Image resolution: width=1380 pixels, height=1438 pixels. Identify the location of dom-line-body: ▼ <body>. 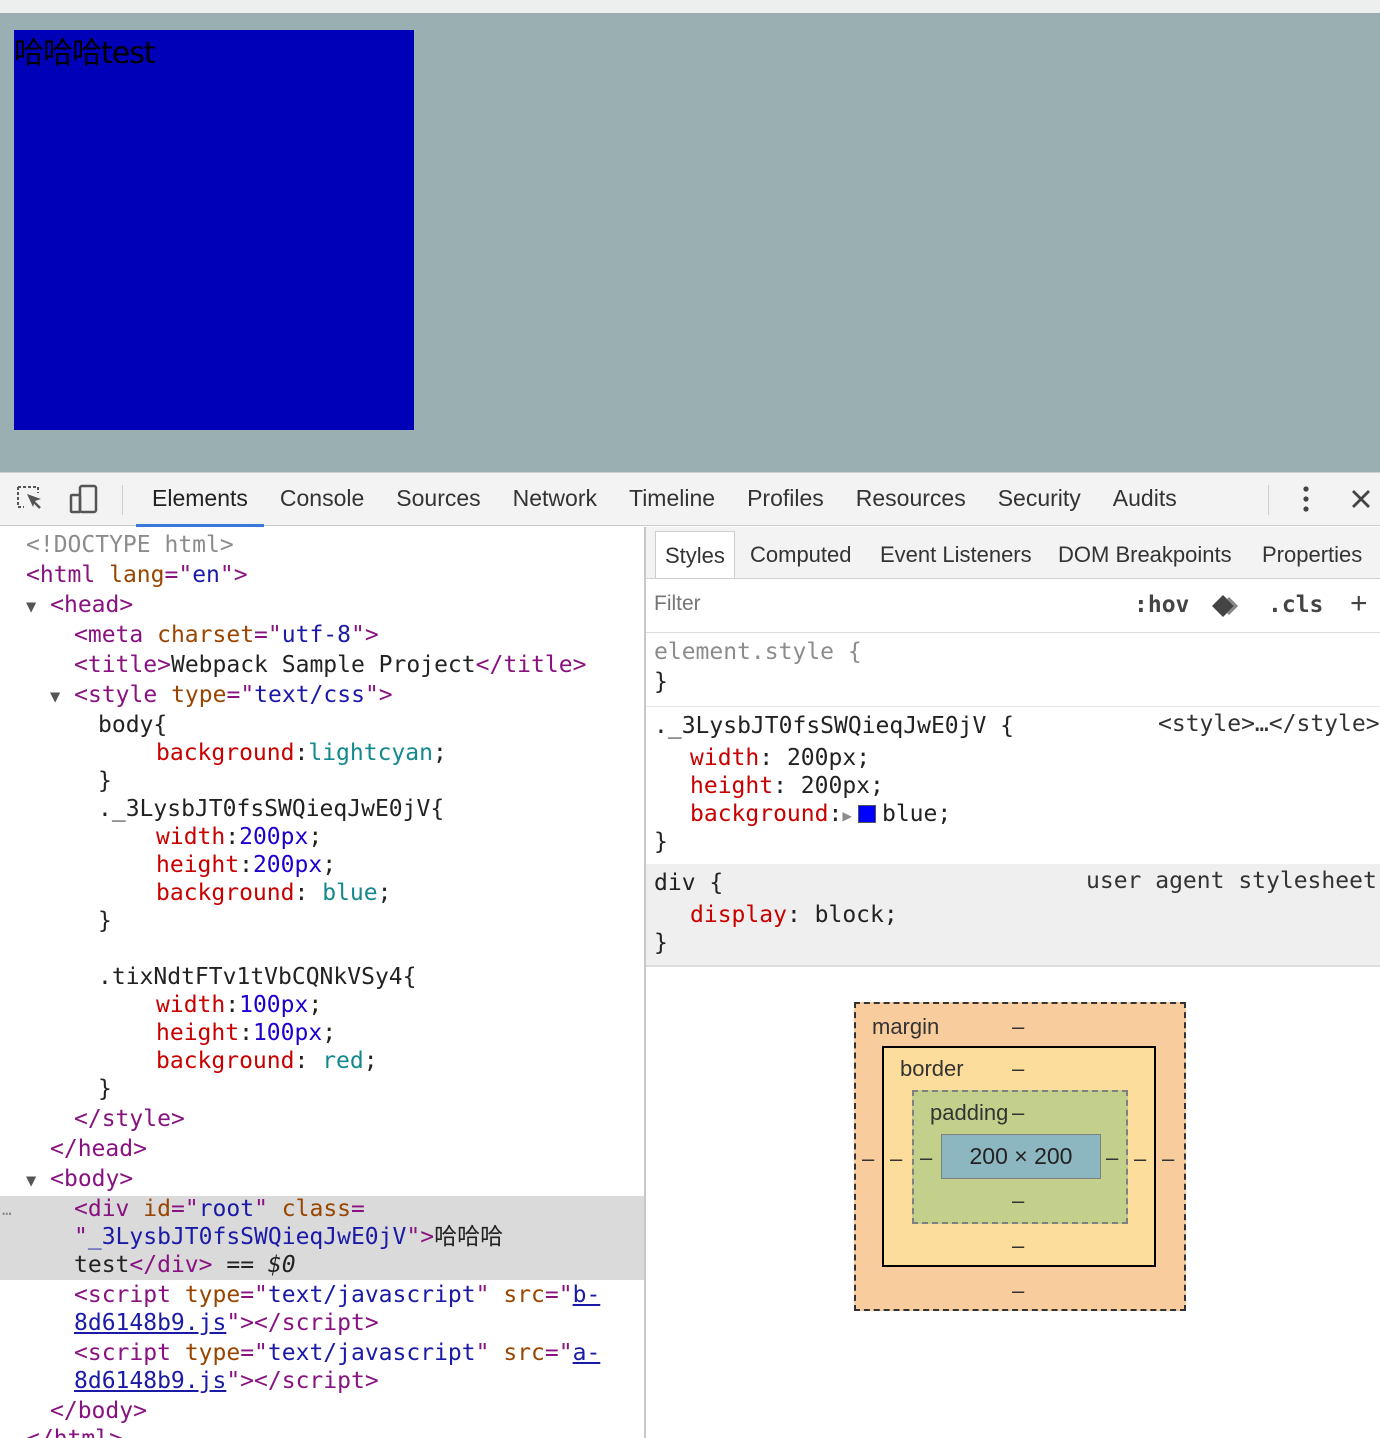
(79, 1179).